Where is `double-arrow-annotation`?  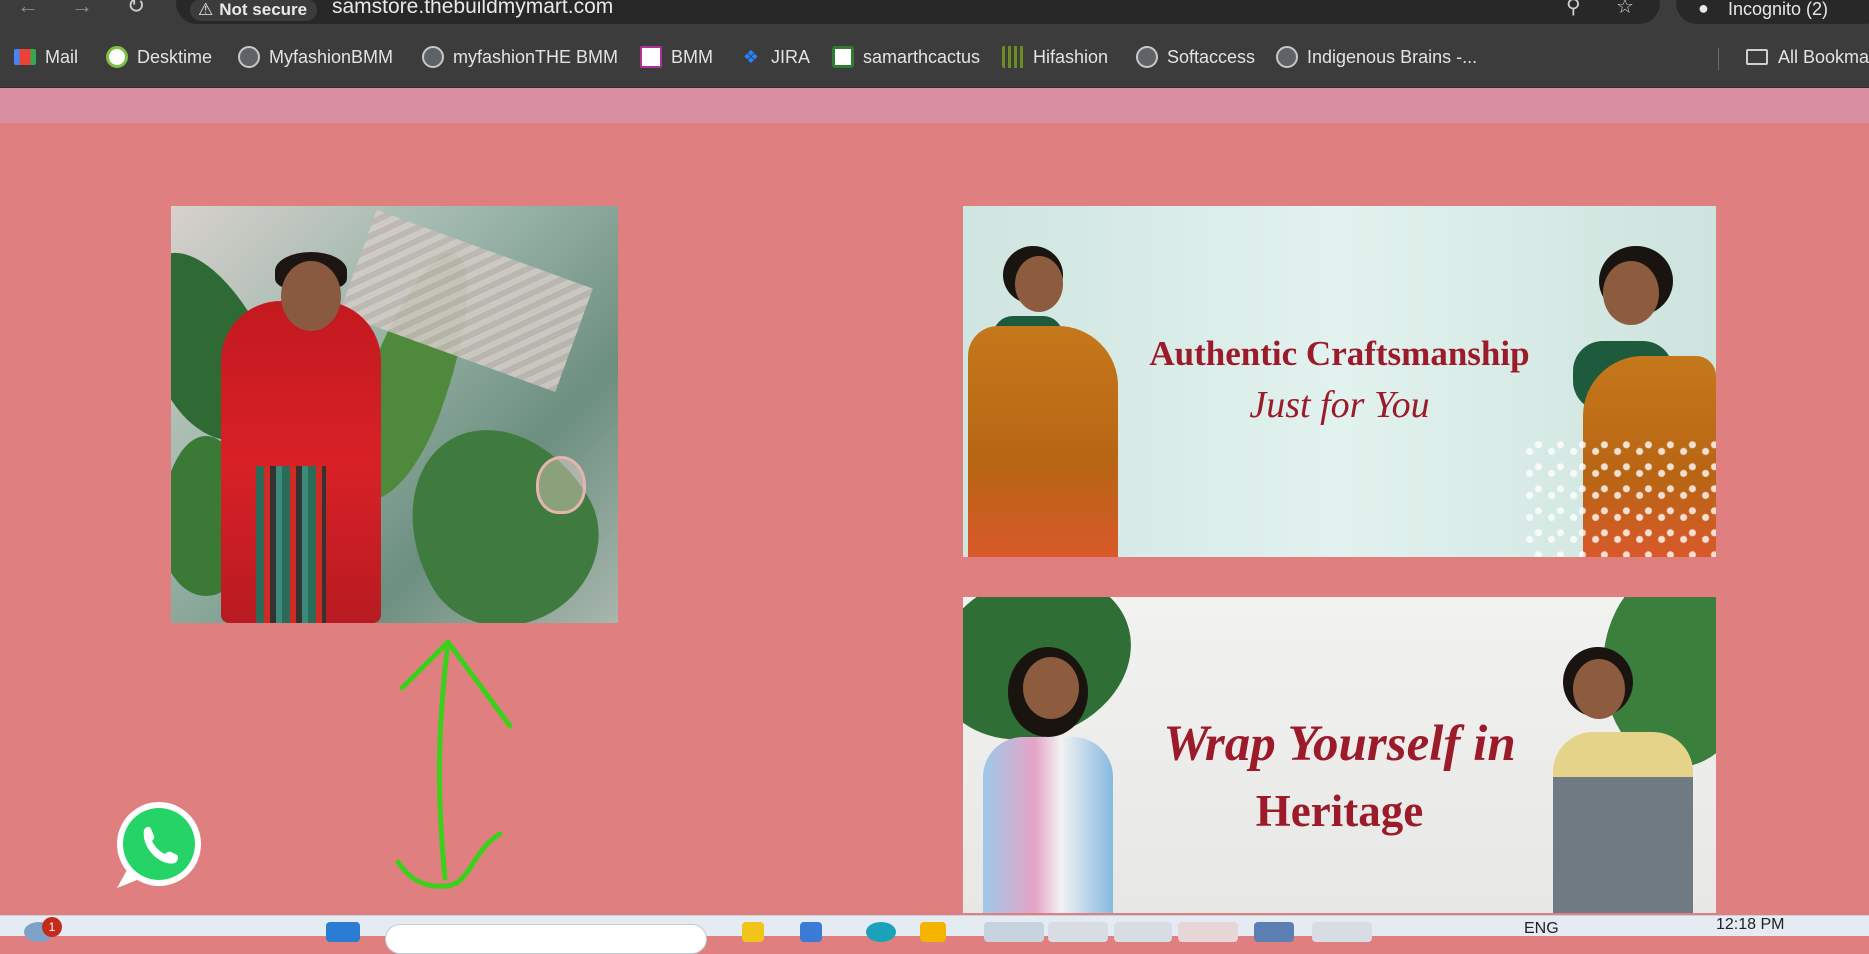 double-arrow-annotation is located at coordinates (454, 764).